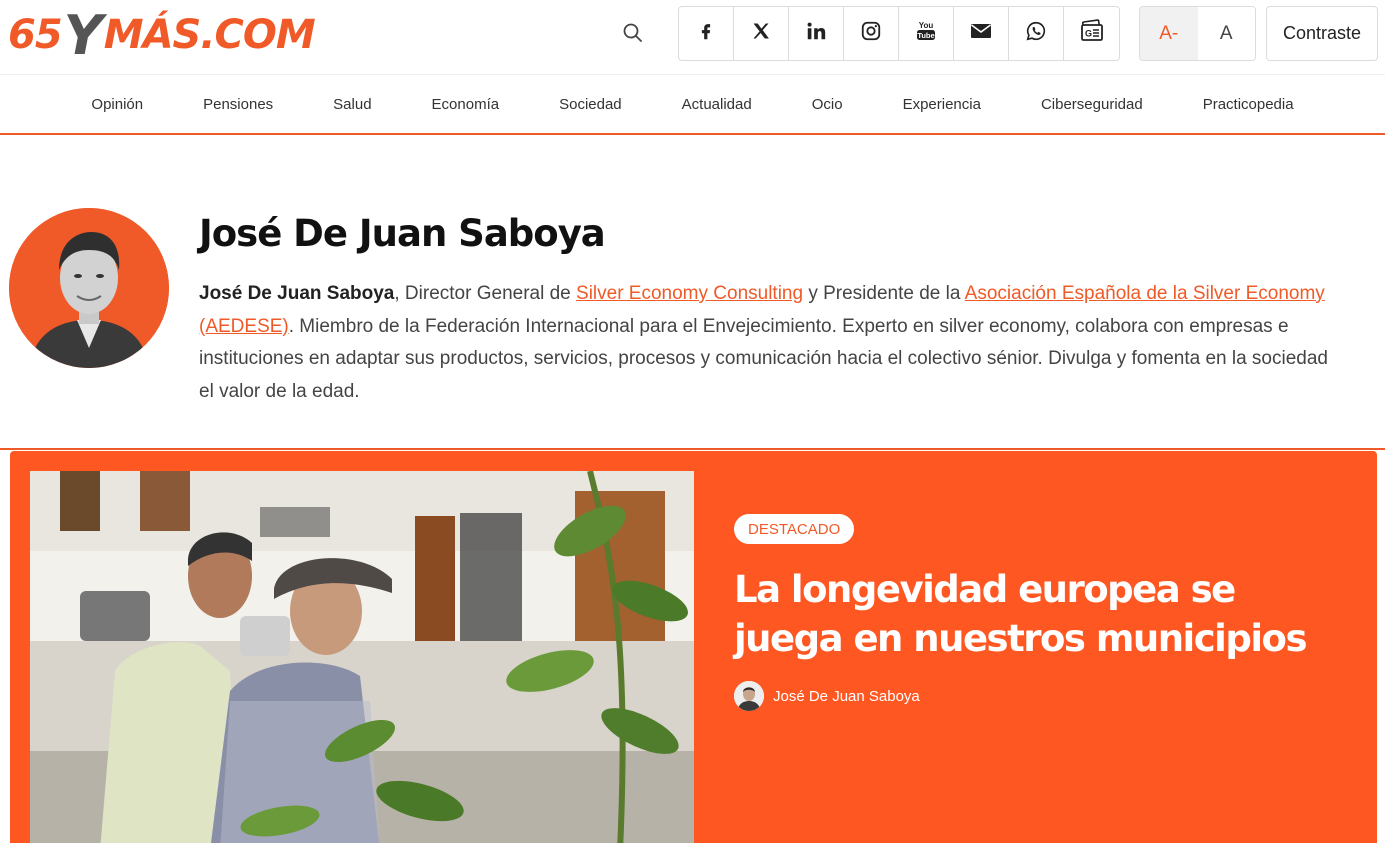  Describe the element at coordinates (926, 25) in the screenshot. I see `svg-text: You` at that location.